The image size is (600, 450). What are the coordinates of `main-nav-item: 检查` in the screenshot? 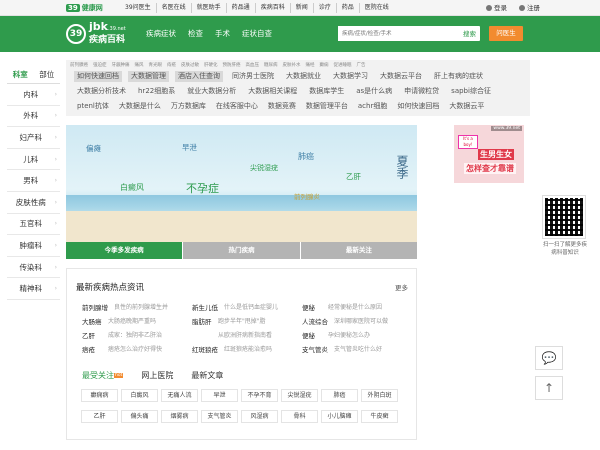 It's located at (195, 33).